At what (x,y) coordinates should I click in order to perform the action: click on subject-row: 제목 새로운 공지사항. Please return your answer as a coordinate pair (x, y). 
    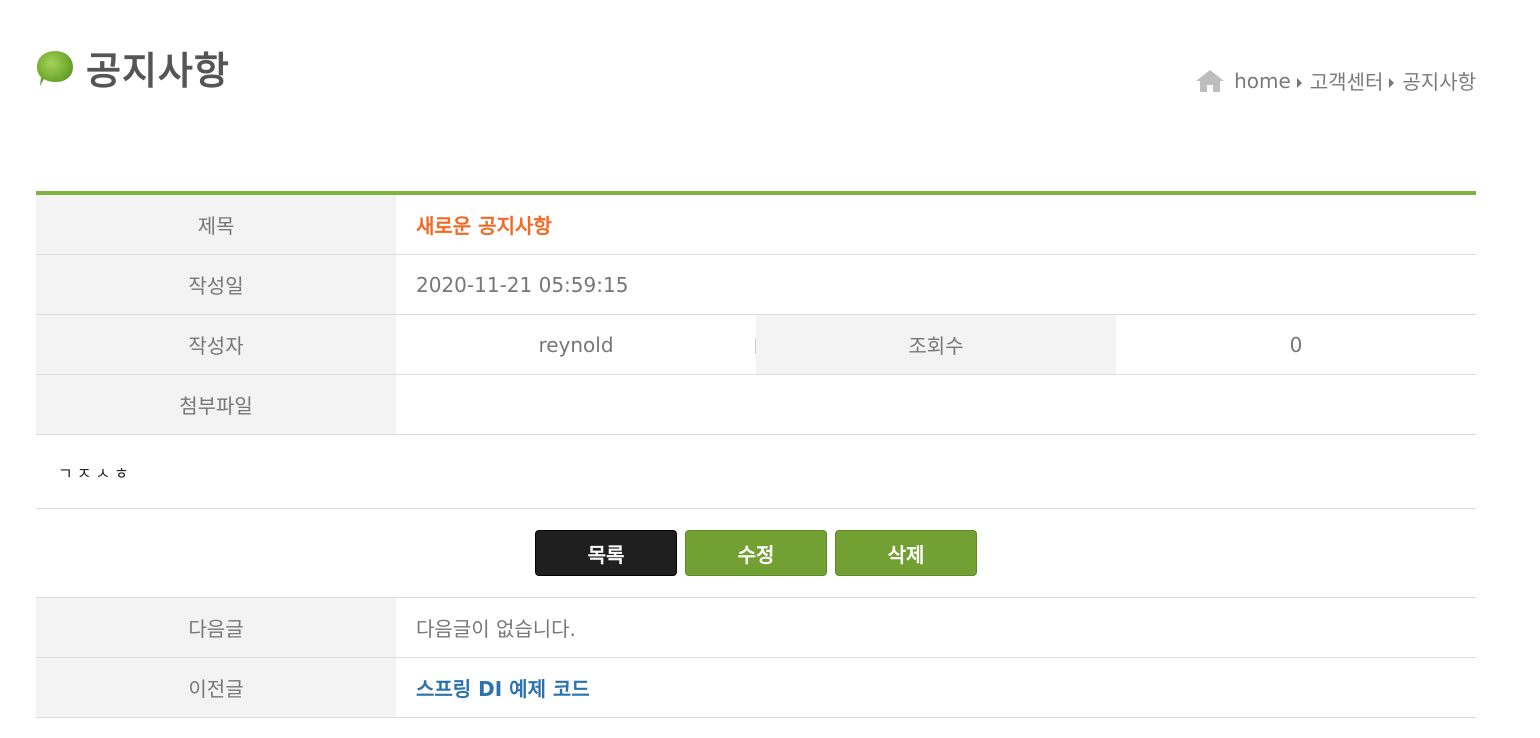
    Looking at the image, I should click on (756, 225).